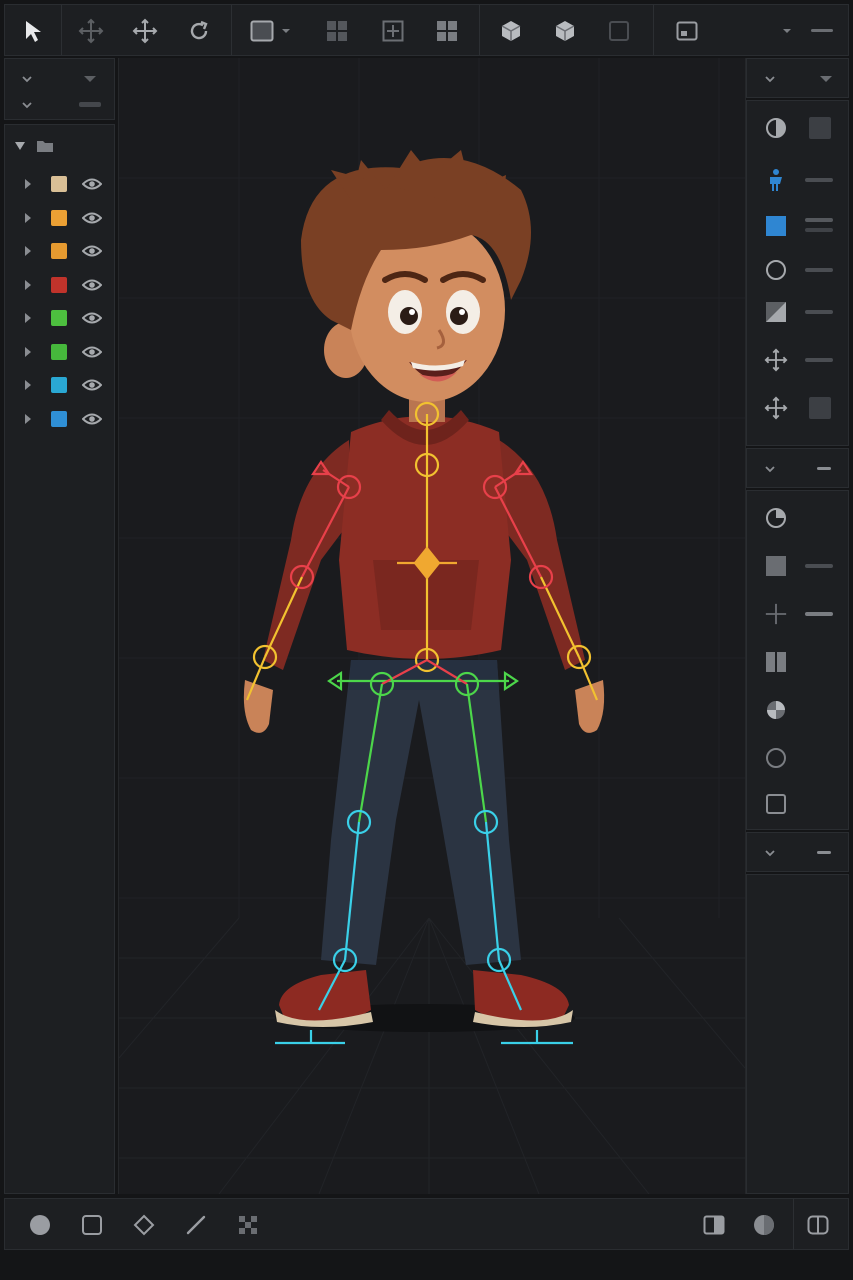 The width and height of the screenshot is (853, 1280). I want to click on checker-tool-button, so click(248, 1225).